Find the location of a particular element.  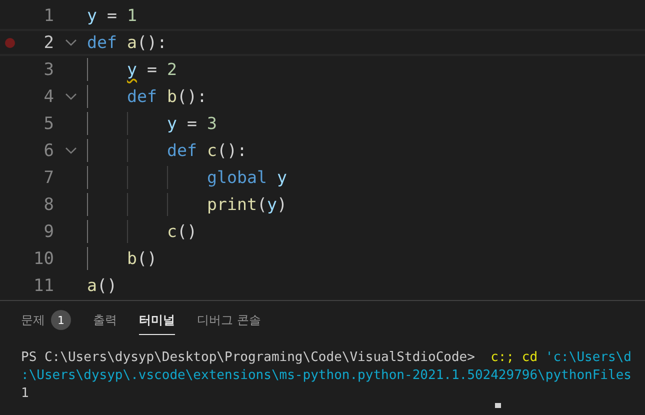

terminal-text: PS C:\Users\dysyp\Desktop\Programing\Code\VisualStdioCode> is located at coordinates (248, 358).